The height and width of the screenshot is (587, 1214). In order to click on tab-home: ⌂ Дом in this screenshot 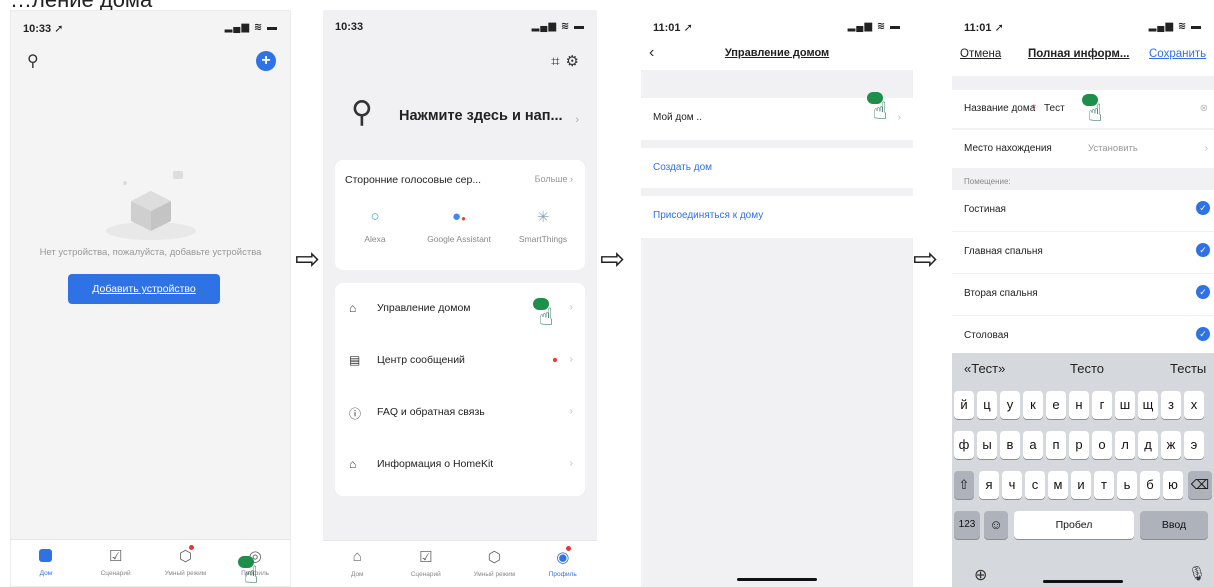, I will do `click(357, 564)`.